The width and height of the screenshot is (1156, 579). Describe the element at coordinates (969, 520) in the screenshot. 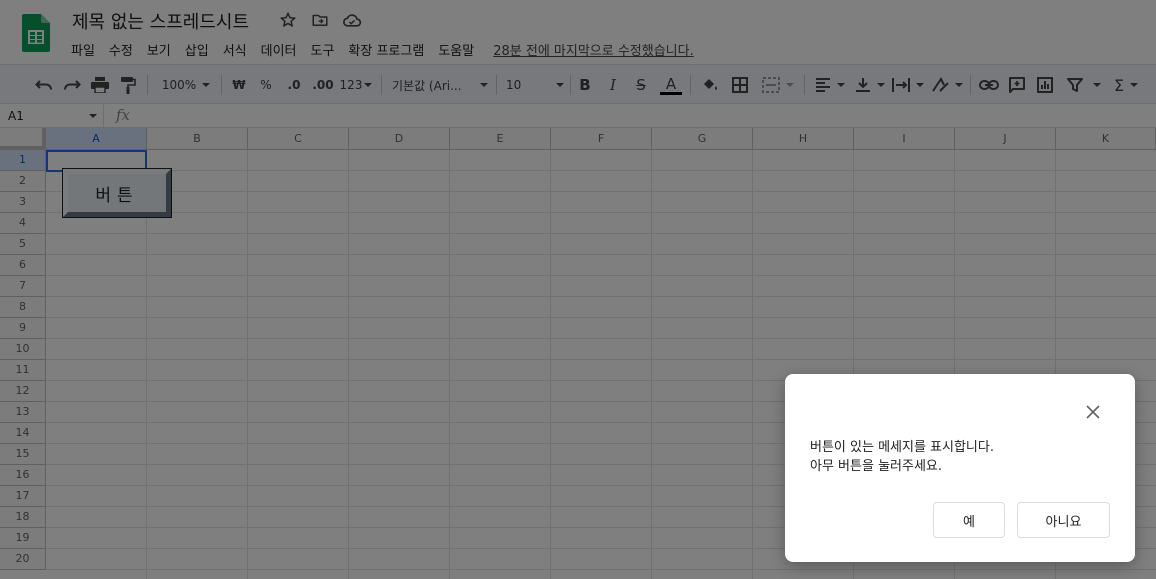

I see `yes-button: 예` at that location.